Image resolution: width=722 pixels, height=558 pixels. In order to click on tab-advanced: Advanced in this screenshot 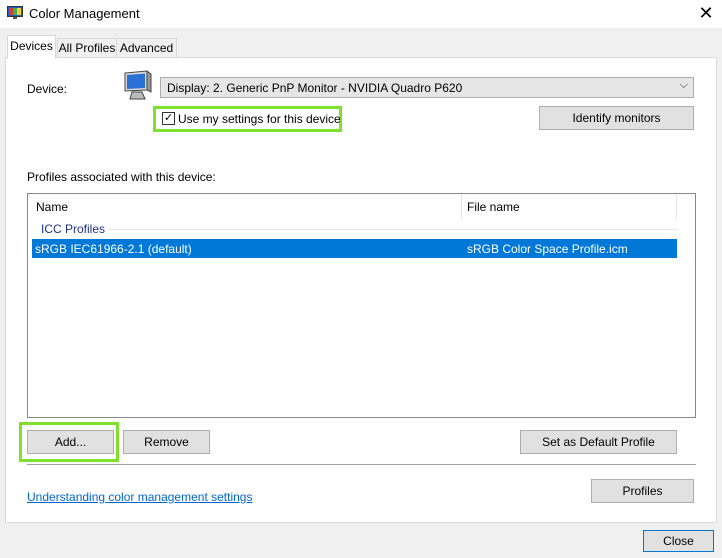, I will do `click(146, 48)`.